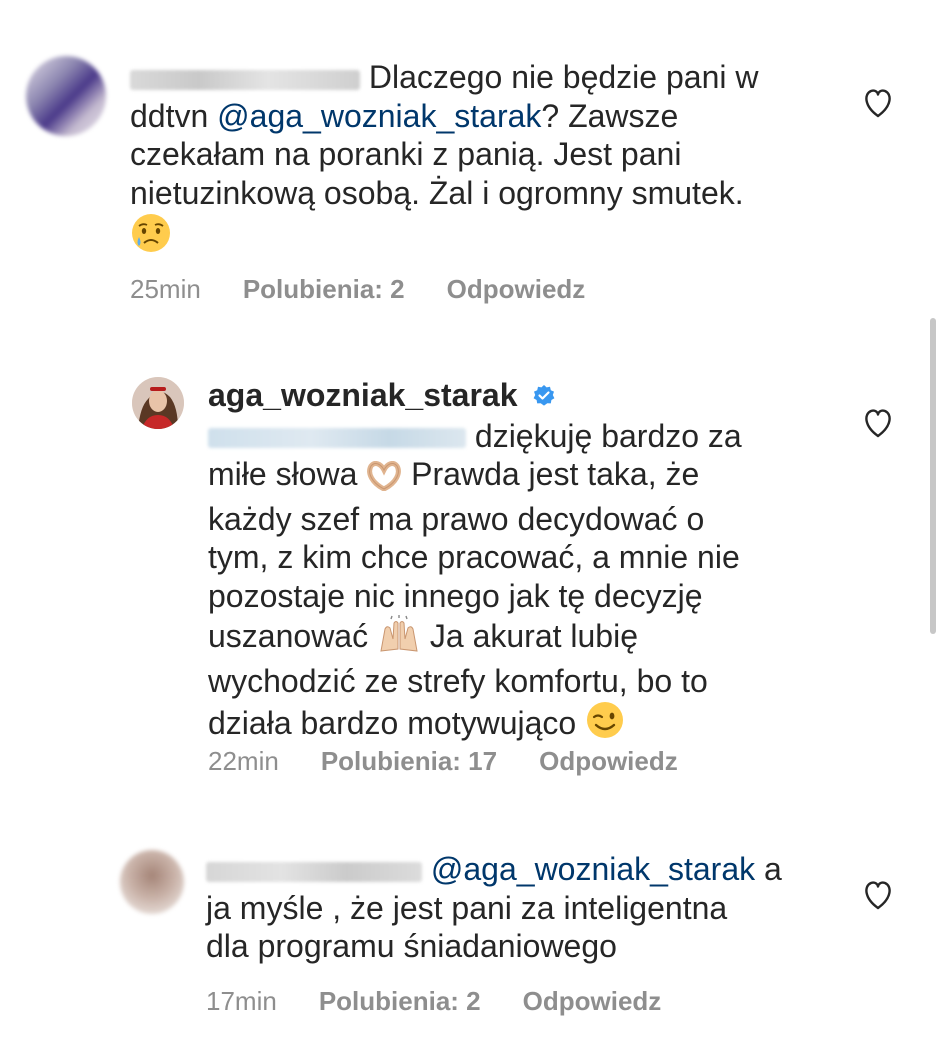  What do you see at coordinates (243, 761) in the screenshot?
I see `timestamp: 22min` at bounding box center [243, 761].